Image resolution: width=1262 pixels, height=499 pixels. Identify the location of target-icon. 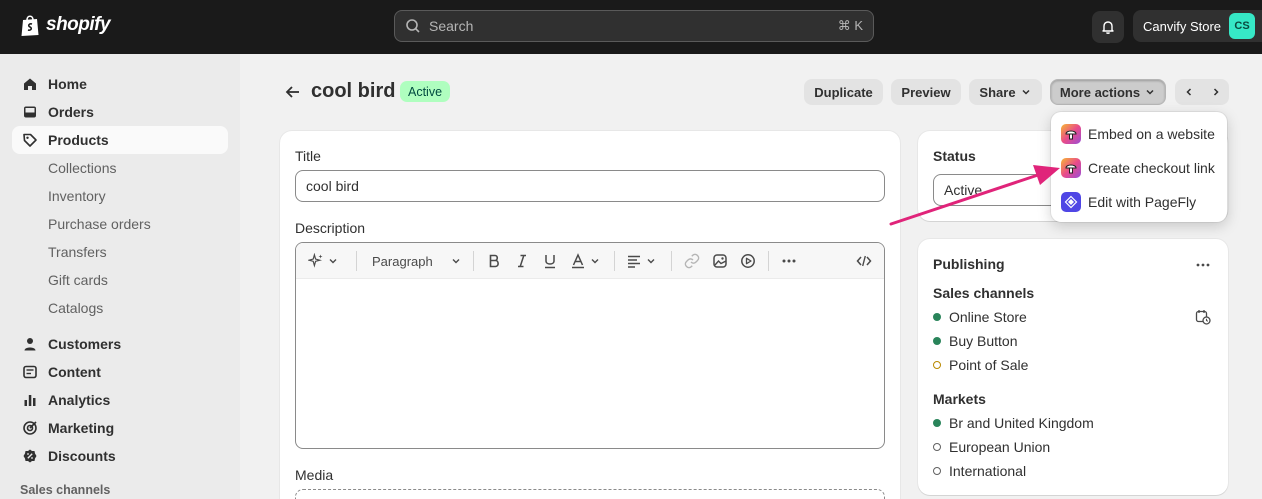
(30, 428).